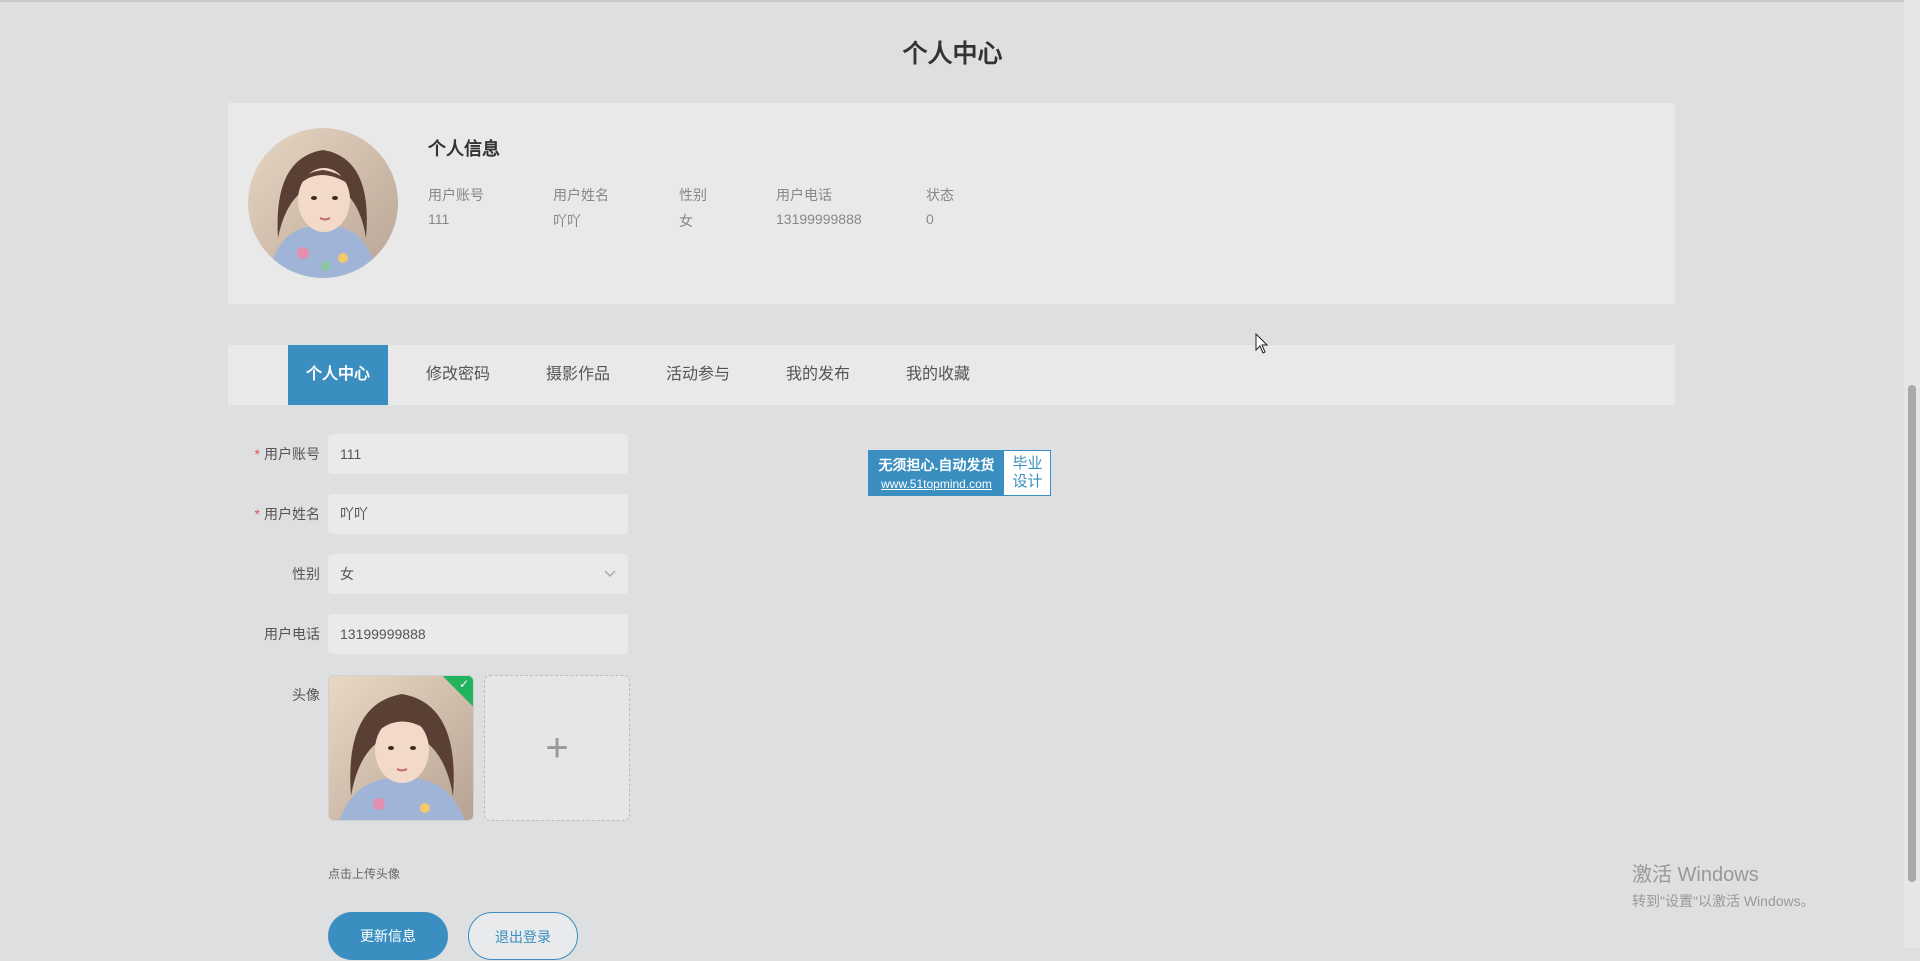  Describe the element at coordinates (1723, 901) in the screenshot. I see `activation-subtitle: 转到"设置"以激活 Windows。` at that location.